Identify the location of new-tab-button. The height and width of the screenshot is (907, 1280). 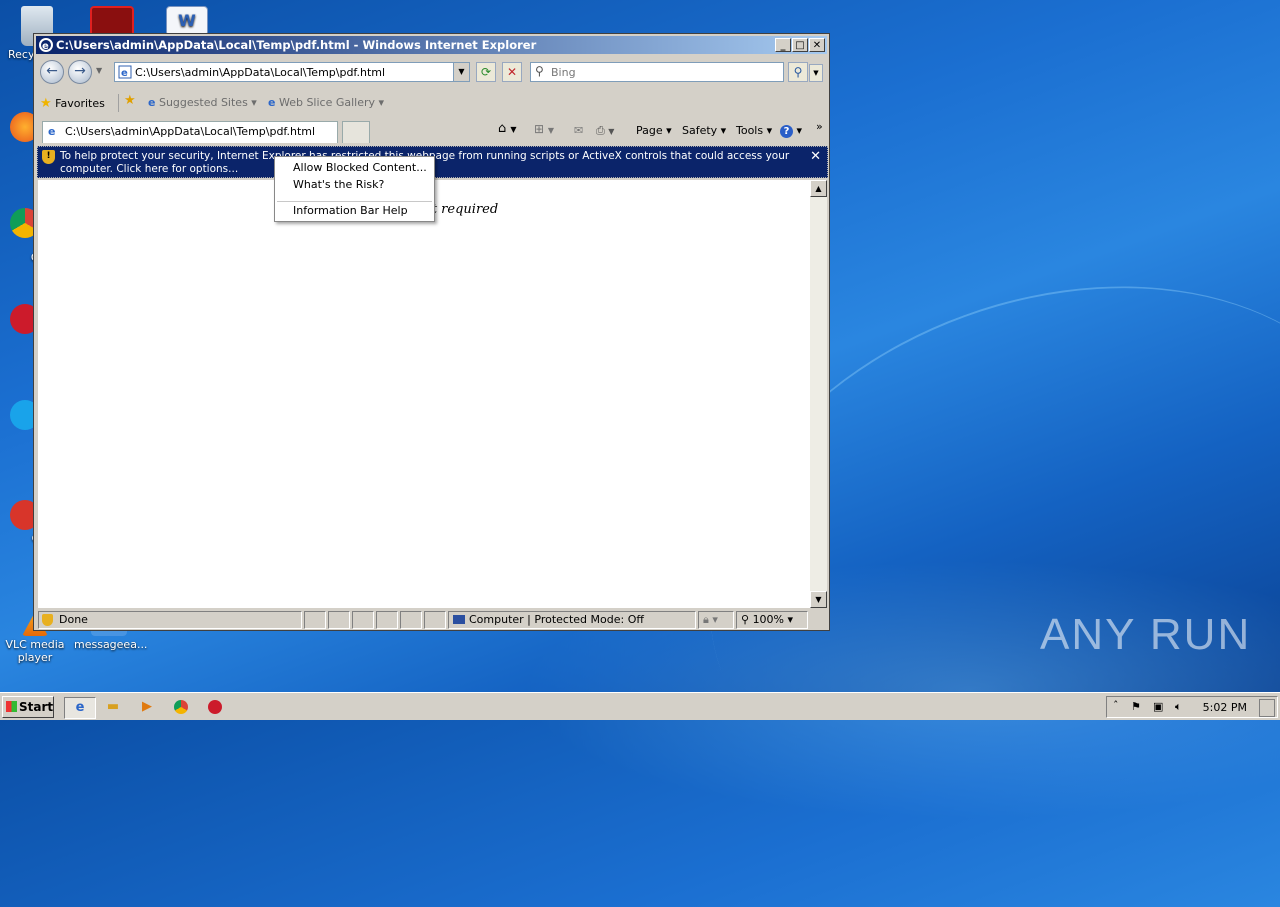
(356, 132).